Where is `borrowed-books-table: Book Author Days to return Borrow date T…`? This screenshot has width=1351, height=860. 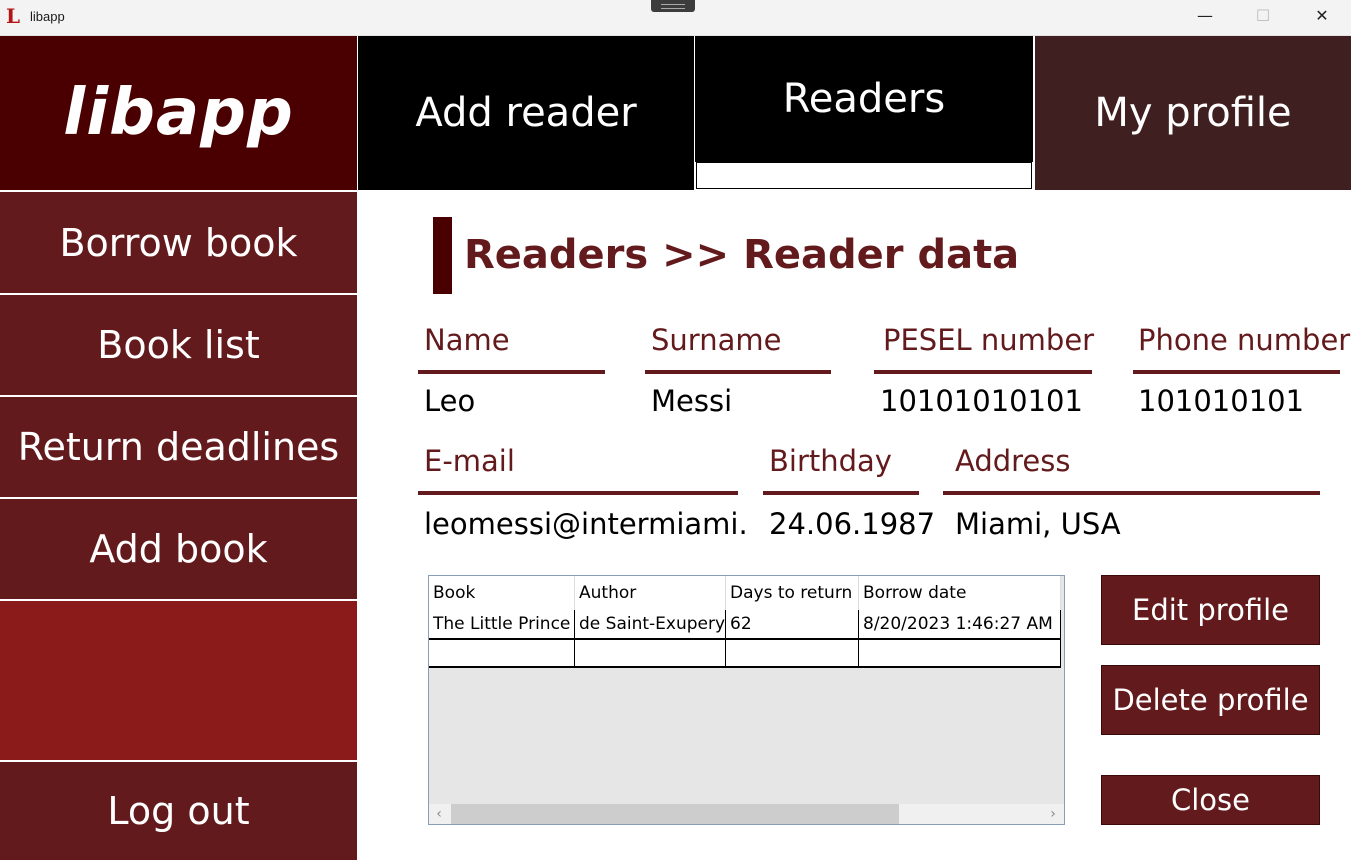 borrowed-books-table: Book Author Days to return Borrow date T… is located at coordinates (746, 700).